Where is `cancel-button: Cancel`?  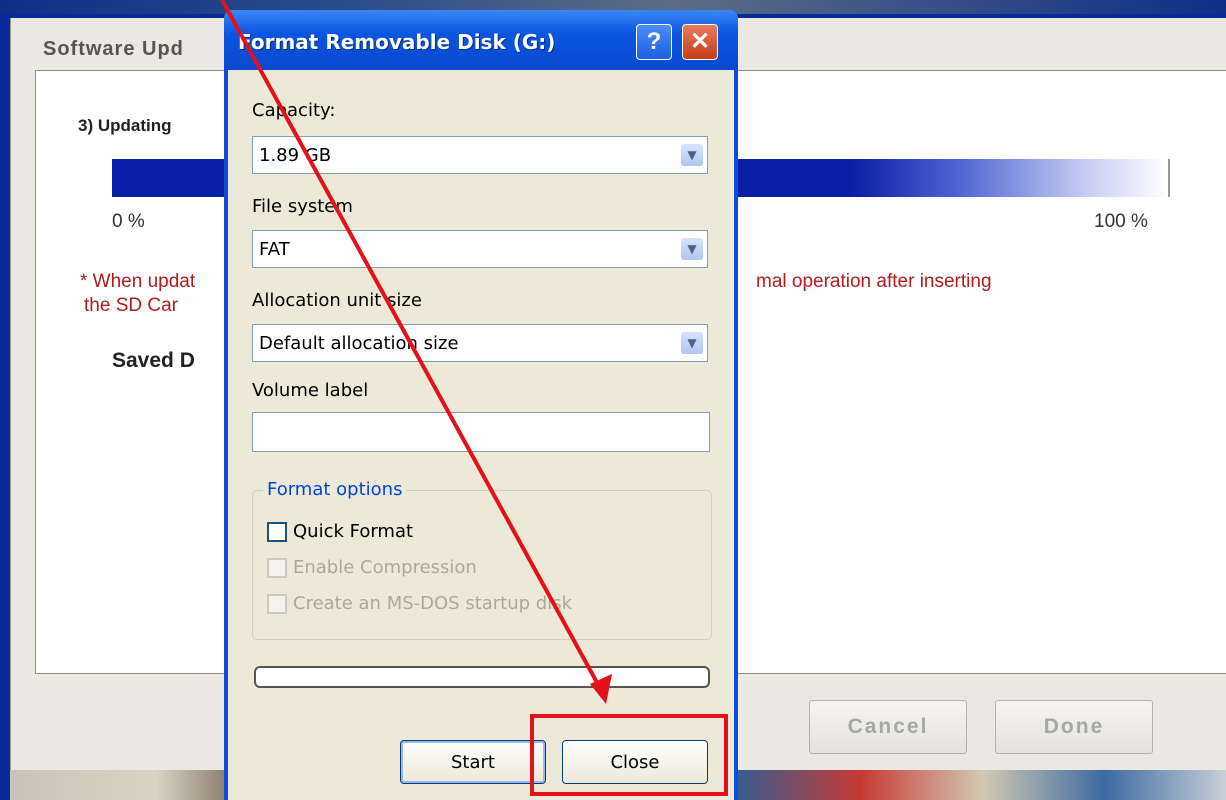 cancel-button: Cancel is located at coordinates (888, 727).